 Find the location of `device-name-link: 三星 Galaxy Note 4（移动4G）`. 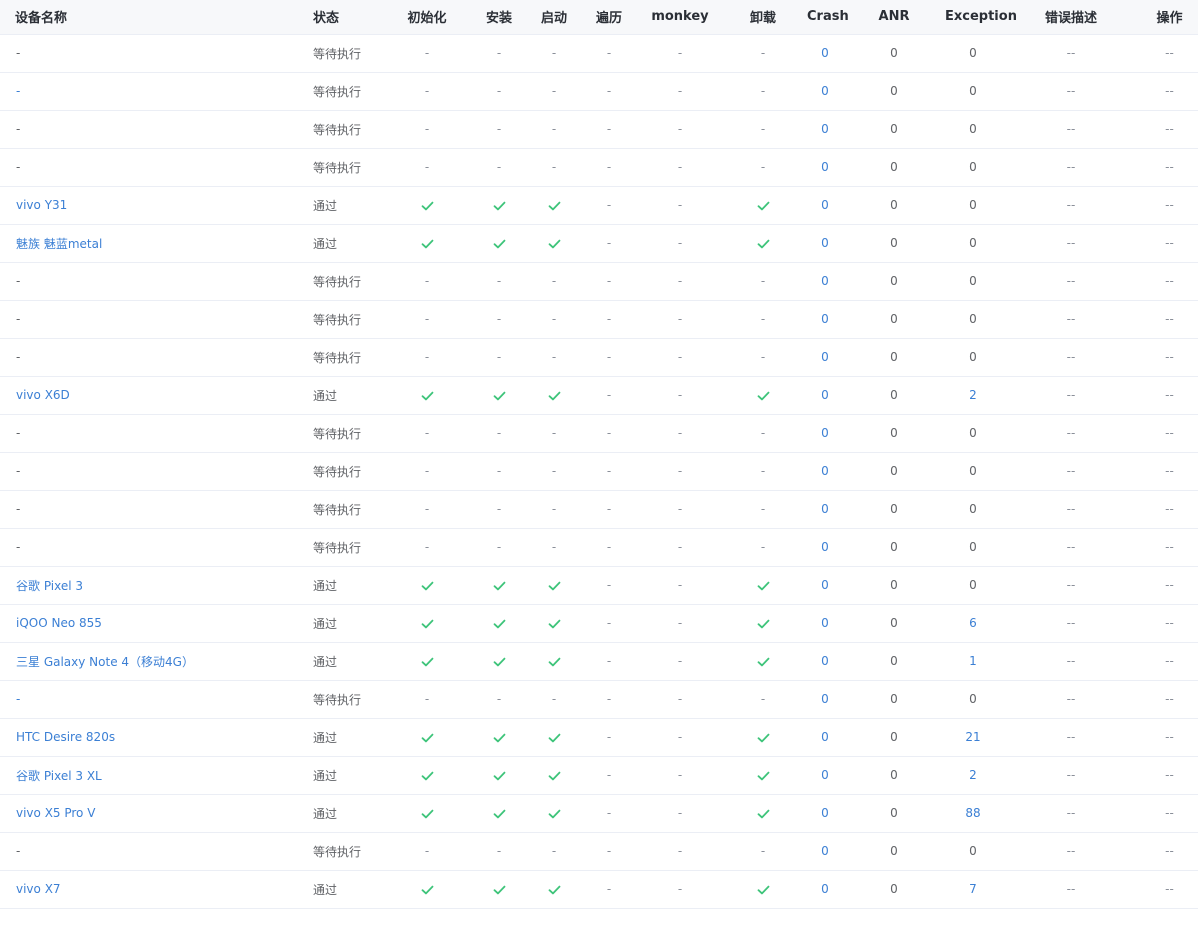

device-name-link: 三星 Galaxy Note 4（移动4G） is located at coordinates (148, 661).